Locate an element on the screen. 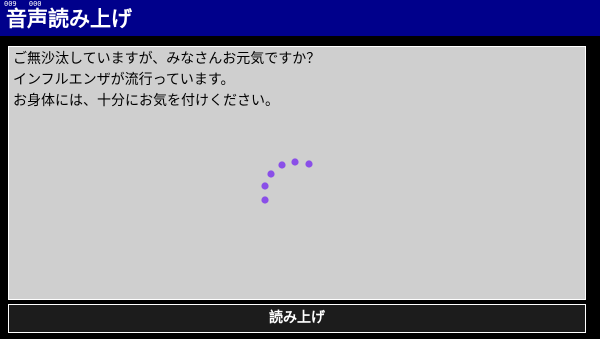 Image resolution: width=600 pixels, height=339 pixels. loading-spinner-icon is located at coordinates (287, 181).